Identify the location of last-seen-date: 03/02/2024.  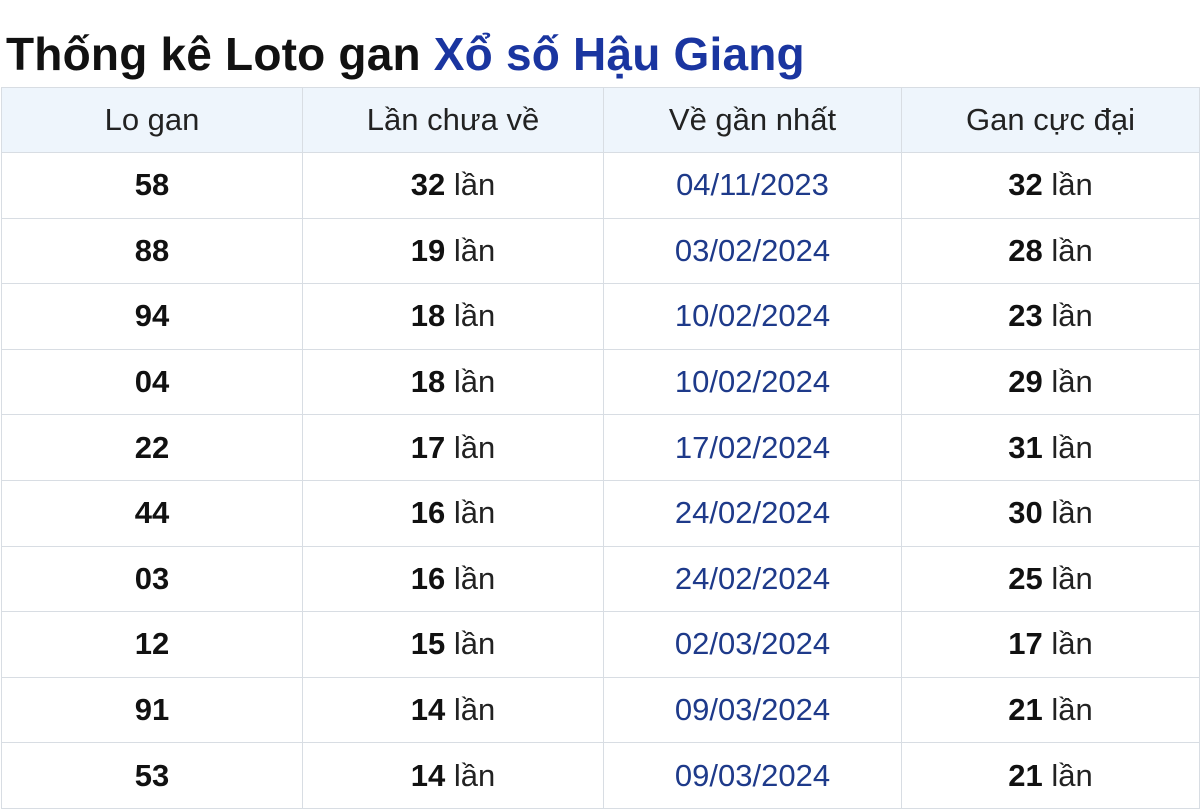
(752, 250).